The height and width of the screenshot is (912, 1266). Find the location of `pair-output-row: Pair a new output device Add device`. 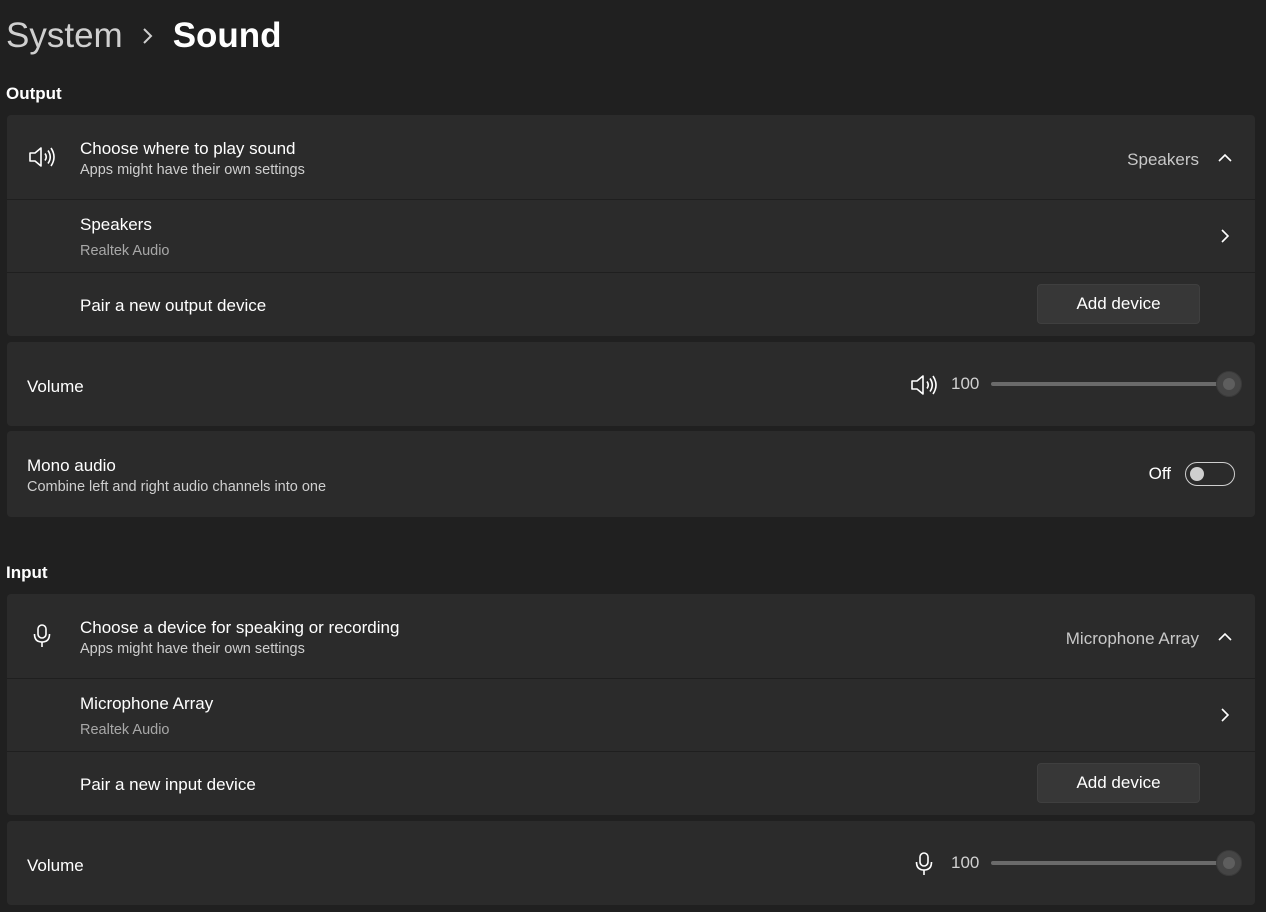

pair-output-row: Pair a new output device Add device is located at coordinates (631, 304).